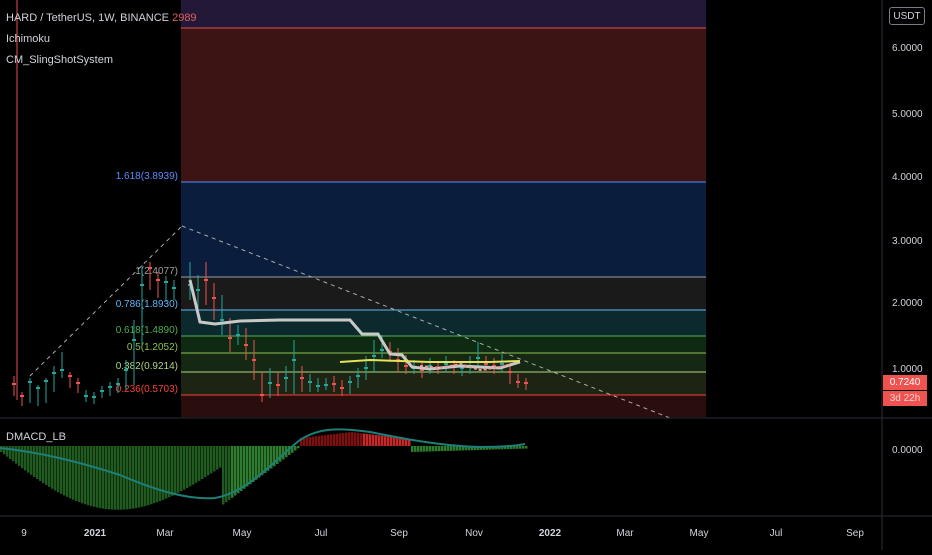  What do you see at coordinates (321, 533) in the screenshot?
I see `time-tick-label: Jul` at bounding box center [321, 533].